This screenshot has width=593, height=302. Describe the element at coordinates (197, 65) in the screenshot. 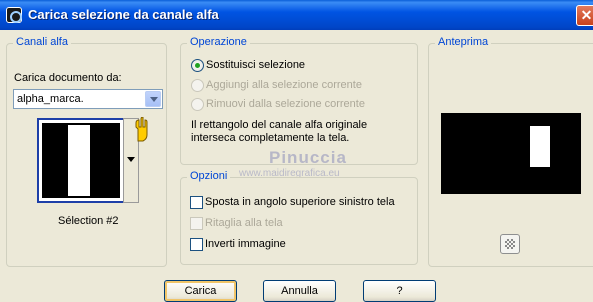

I see `replace-selection-radio` at that location.